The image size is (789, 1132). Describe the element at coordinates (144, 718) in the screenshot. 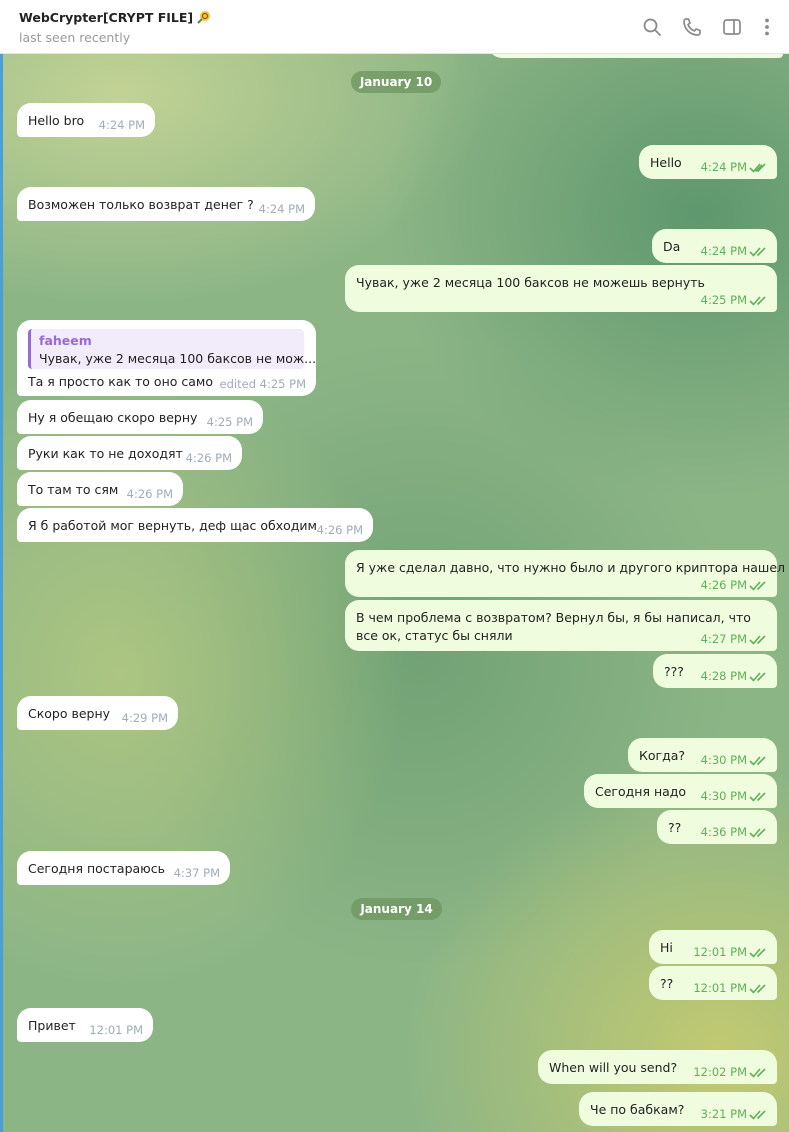

I see `message-time: 4:29 PM` at that location.